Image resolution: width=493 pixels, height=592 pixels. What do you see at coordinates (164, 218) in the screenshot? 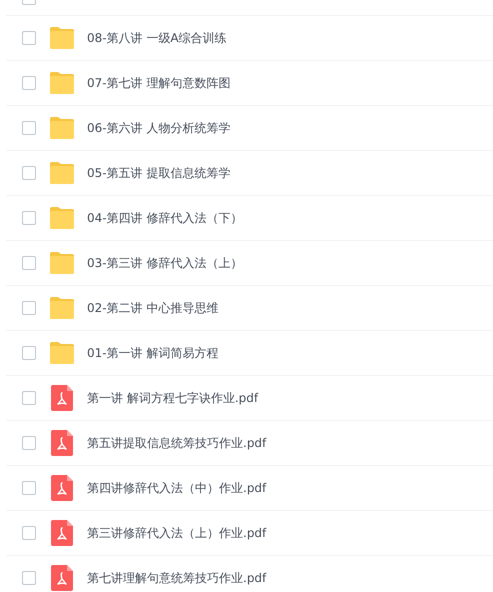
I see `file-name: 04-第四讲 修辞代入法（下）` at bounding box center [164, 218].